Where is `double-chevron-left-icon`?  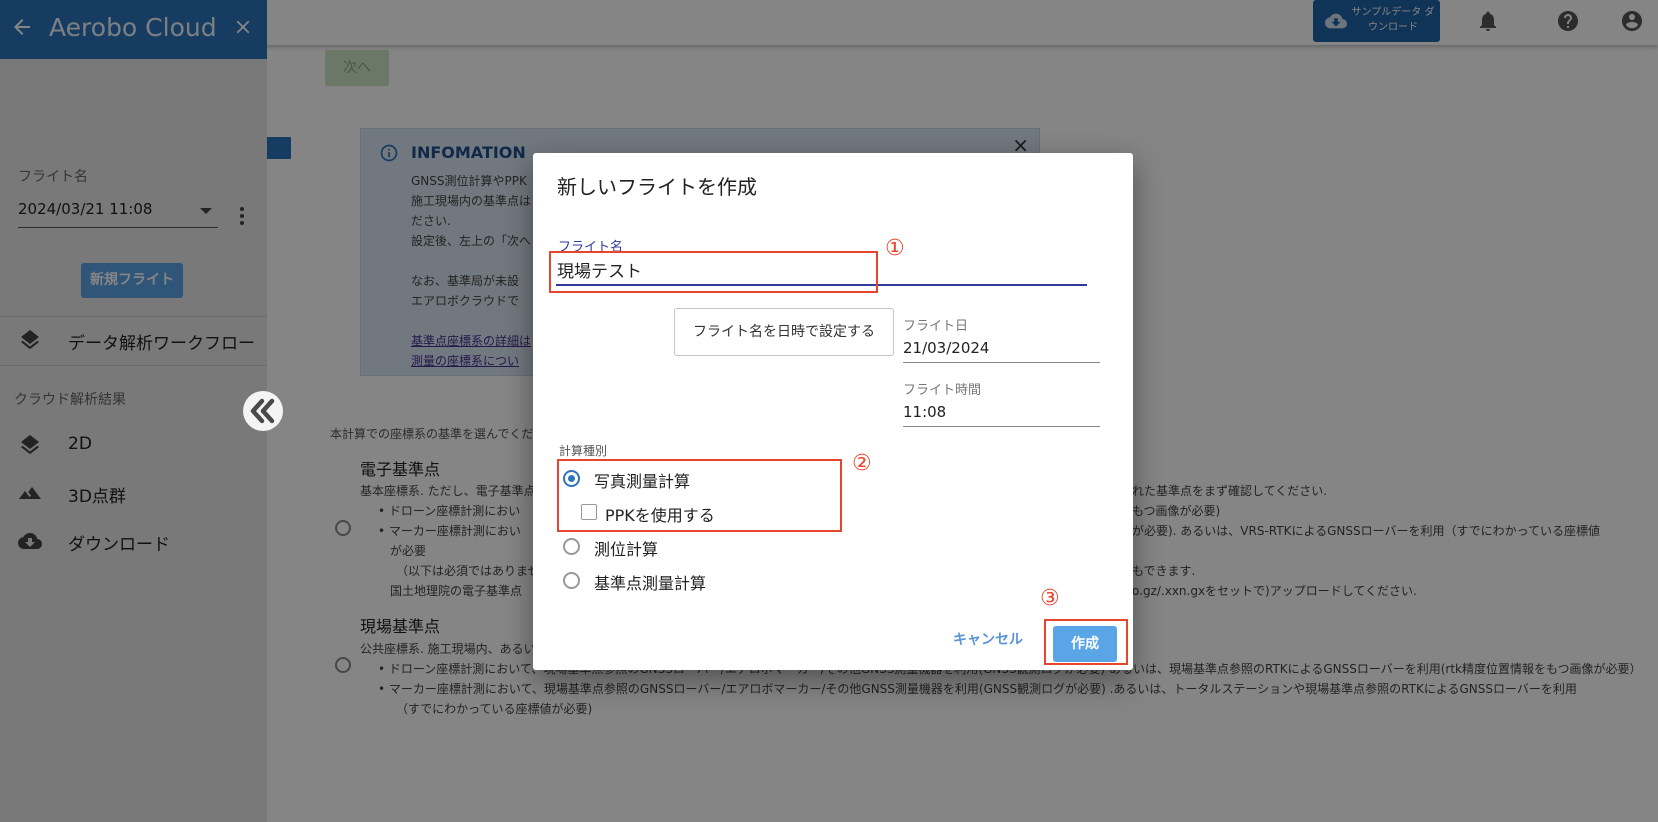
double-chevron-left-icon is located at coordinates (262, 411).